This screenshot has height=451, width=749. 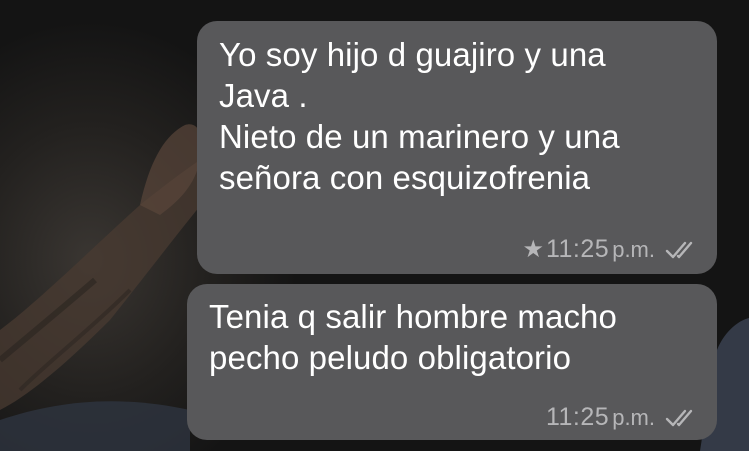 I want to click on message-meta: 11:25 p.m., so click(x=620, y=417).